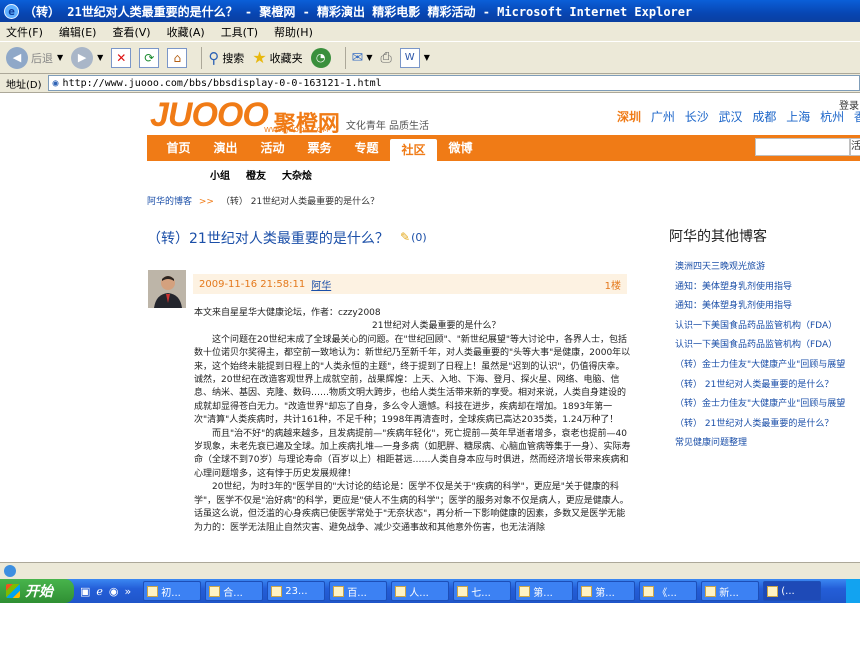 The width and height of the screenshot is (860, 645). What do you see at coordinates (42, 58) in the screenshot?
I see `back-label: 后退` at bounding box center [42, 58].